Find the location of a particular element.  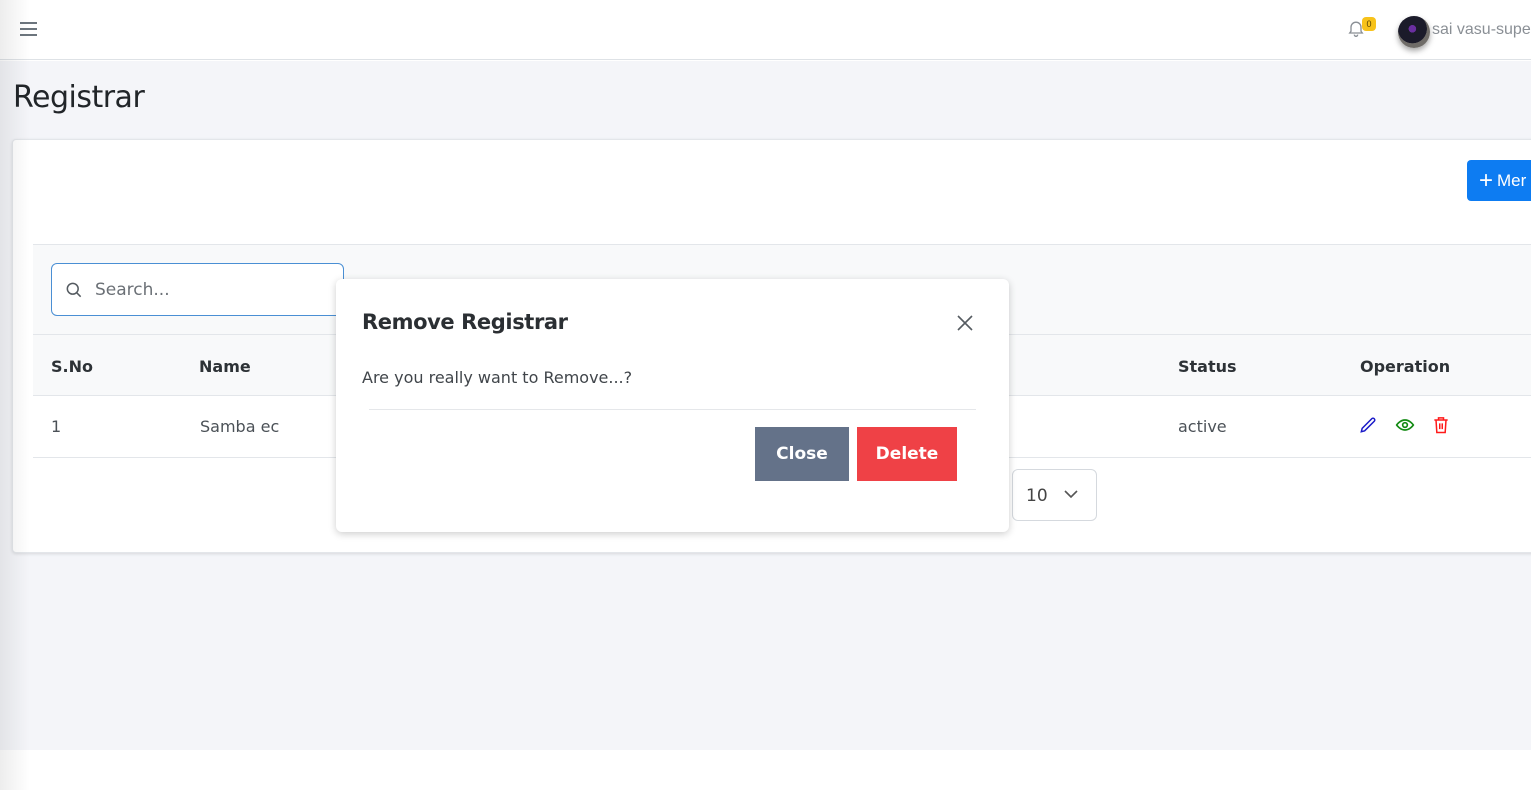

footer-area is located at coordinates (765, 770).